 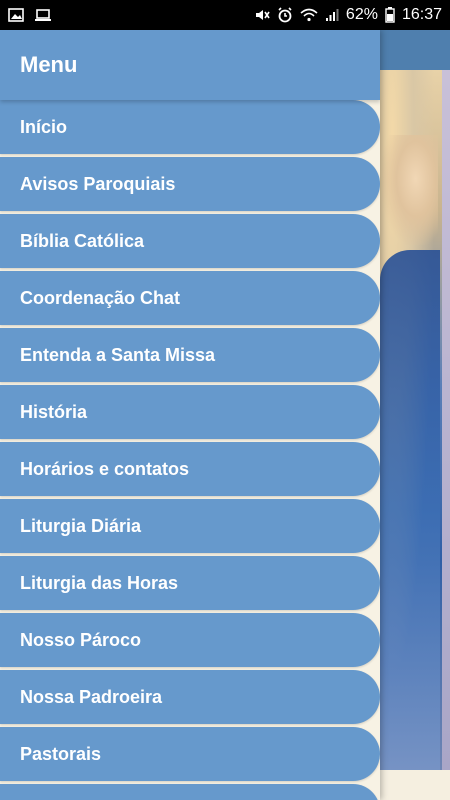 What do you see at coordinates (190, 526) in the screenshot?
I see `menu-item-liturgia-diaria: Liturgia Diária` at bounding box center [190, 526].